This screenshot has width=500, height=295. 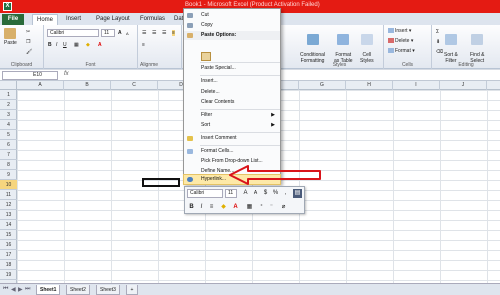 What do you see at coordinates (312, 46) in the screenshot?
I see `conditional-formatting-button: Conditional Formatting` at bounding box center [312, 46].